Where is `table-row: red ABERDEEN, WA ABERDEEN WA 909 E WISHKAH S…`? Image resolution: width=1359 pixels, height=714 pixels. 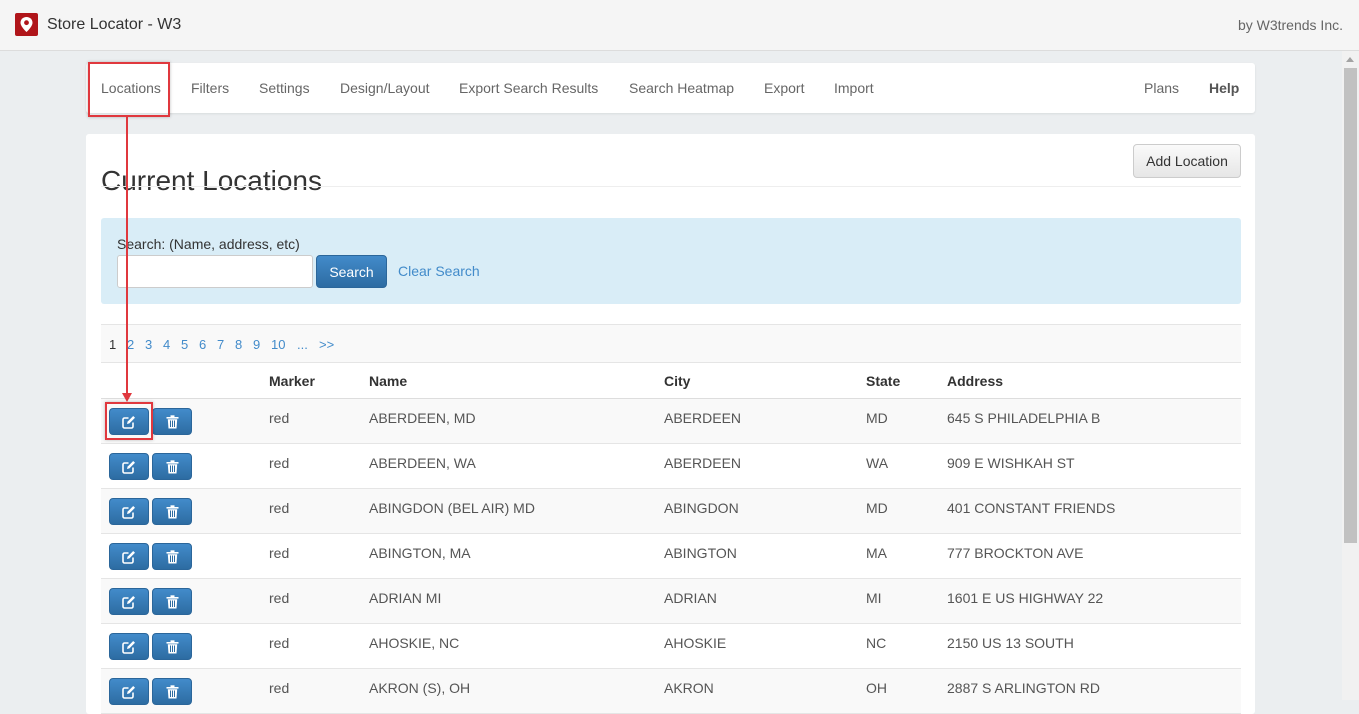 table-row: red ABERDEEN, WA ABERDEEN WA 909 E WISHKAH S… is located at coordinates (671, 466).